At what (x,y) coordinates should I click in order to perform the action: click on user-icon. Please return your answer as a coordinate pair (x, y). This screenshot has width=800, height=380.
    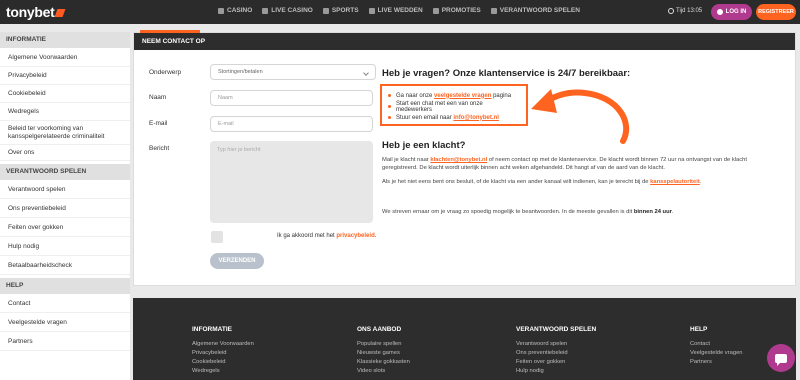
    Looking at the image, I should click on (719, 12).